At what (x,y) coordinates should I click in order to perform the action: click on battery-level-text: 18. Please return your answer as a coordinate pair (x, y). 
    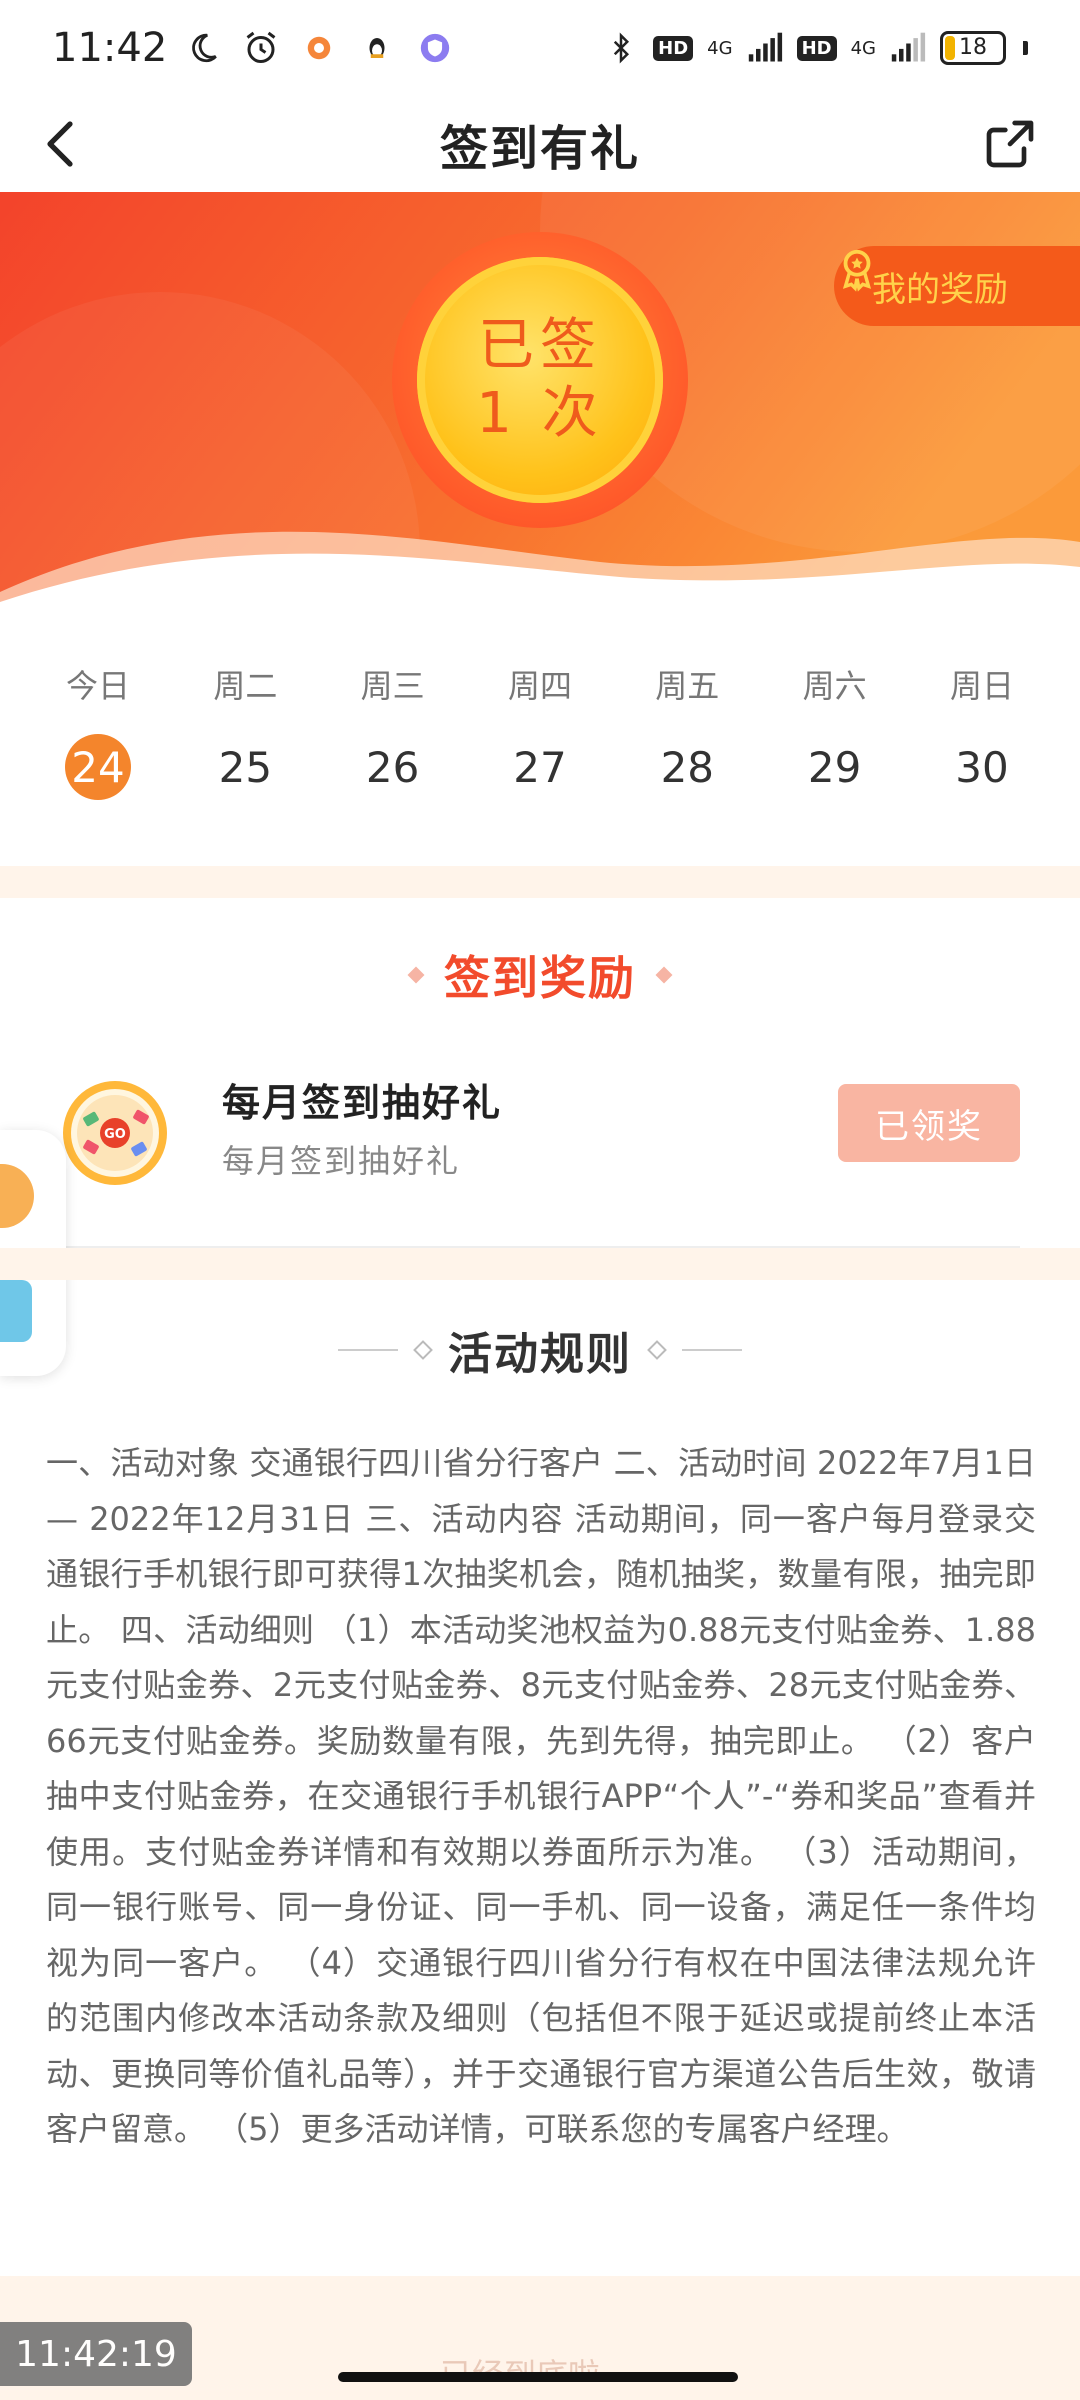
    Looking at the image, I should click on (973, 47).